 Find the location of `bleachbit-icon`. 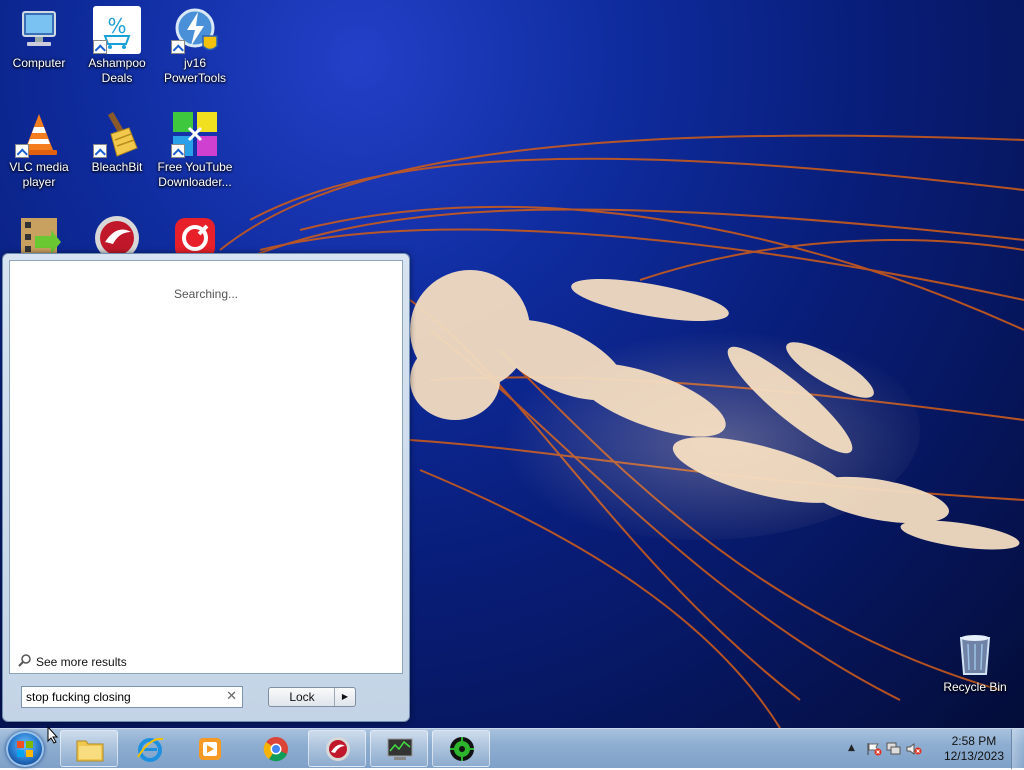

bleachbit-icon is located at coordinates (117, 134).